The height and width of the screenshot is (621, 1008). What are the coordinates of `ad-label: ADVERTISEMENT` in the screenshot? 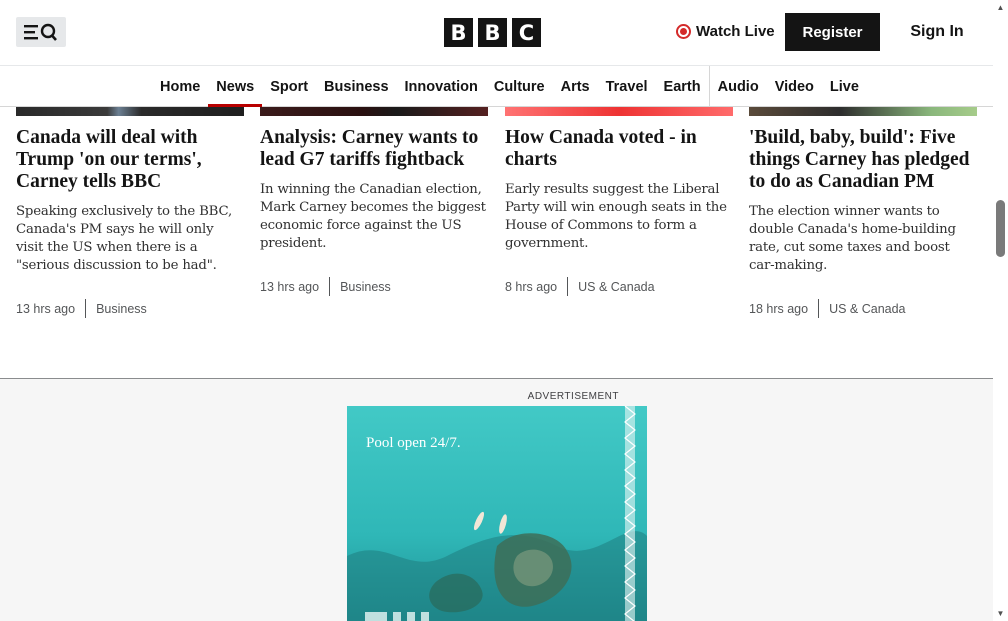 It's located at (573, 396).